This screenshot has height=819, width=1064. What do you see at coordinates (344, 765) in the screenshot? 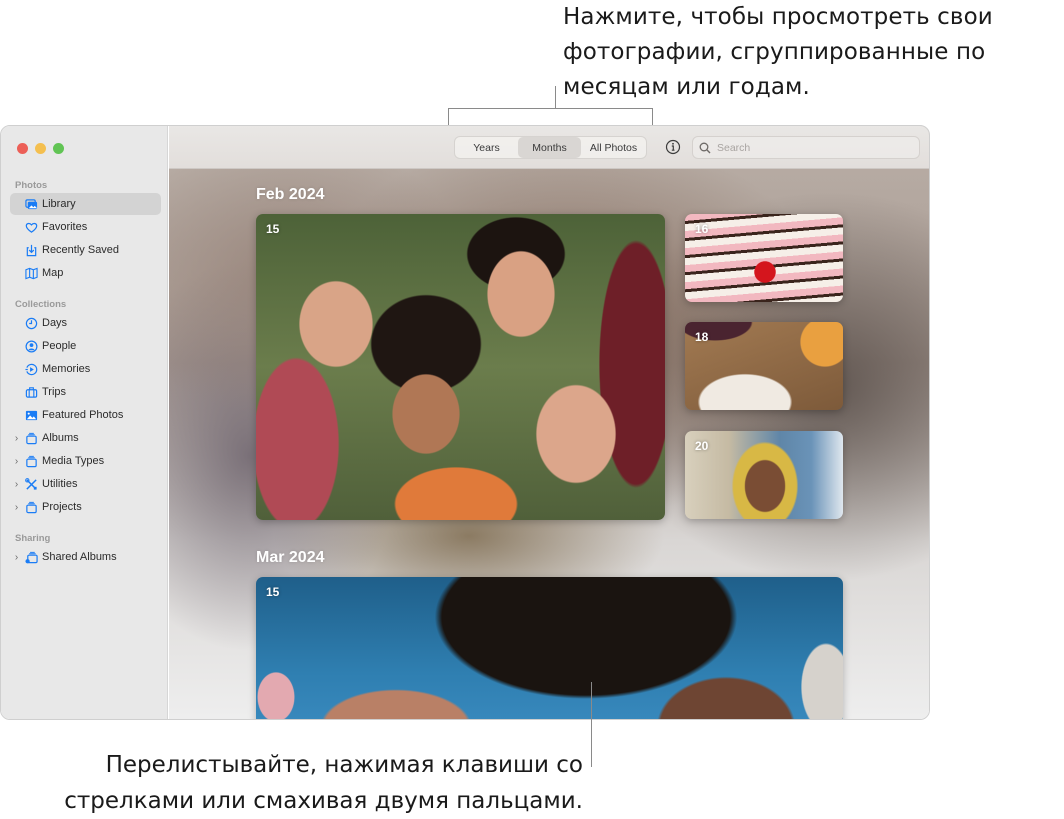
I see `callout-line: Перелистывайте, нажимая клавиши со` at bounding box center [344, 765].